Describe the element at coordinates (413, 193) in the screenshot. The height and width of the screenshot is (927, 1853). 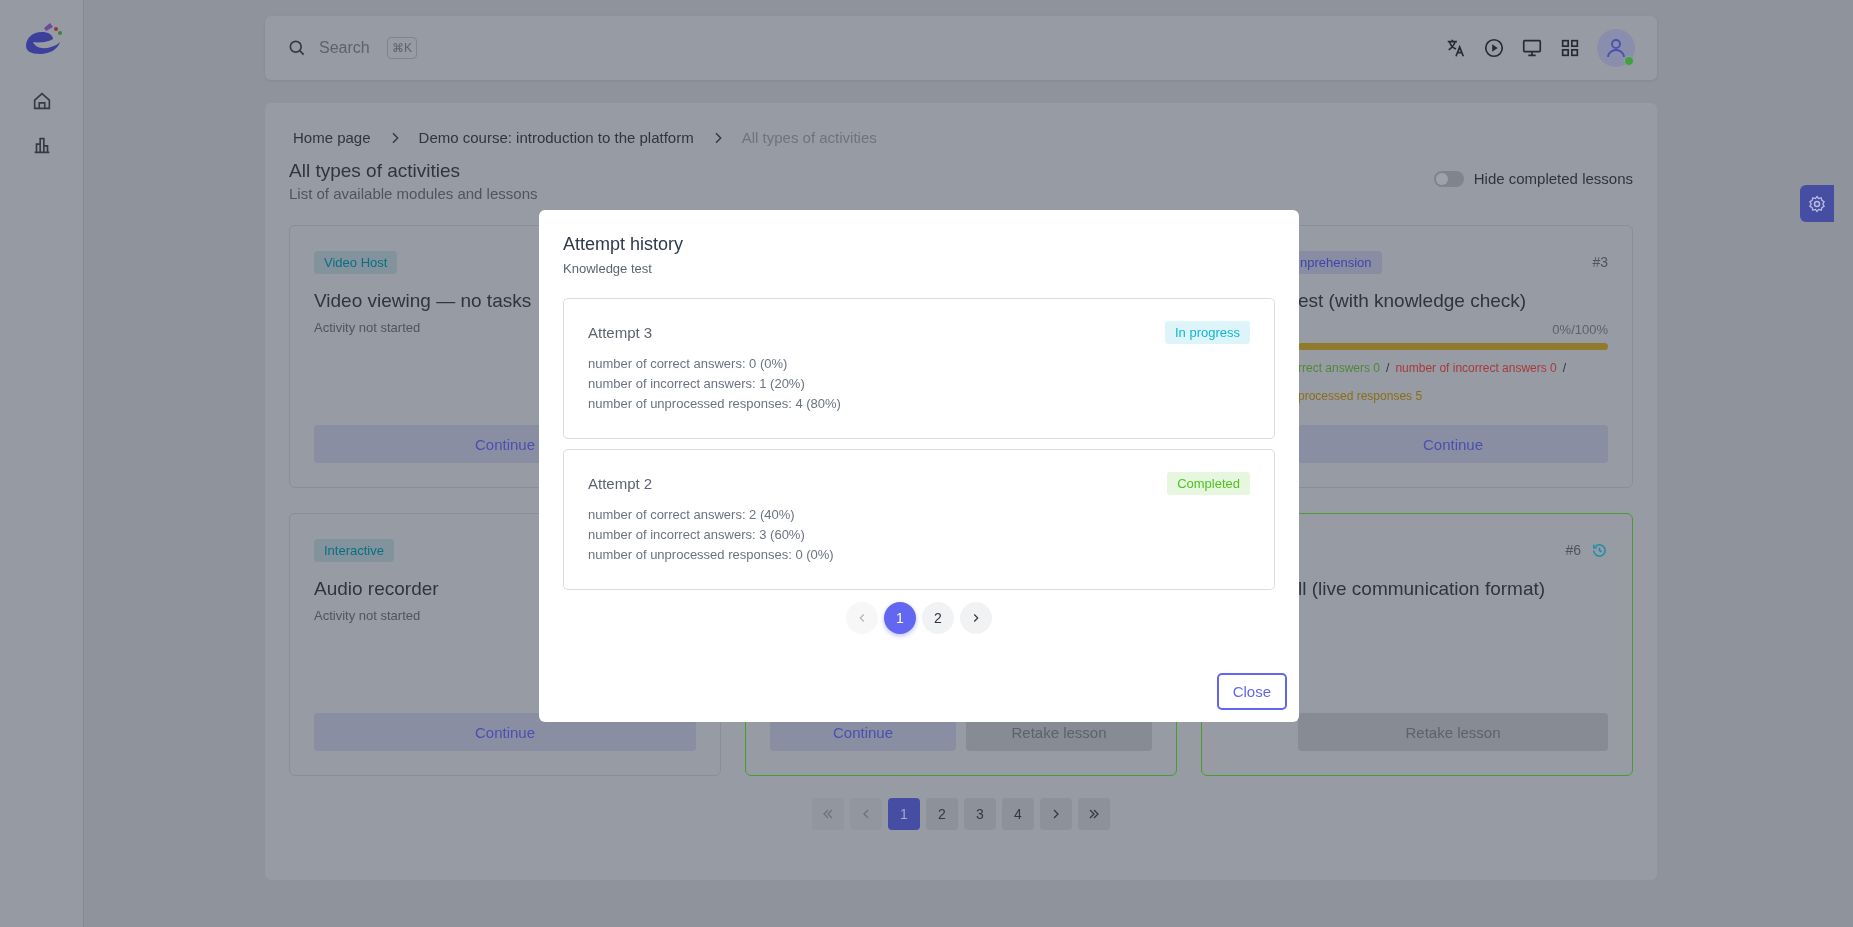
I see `page-subtitle: List of available modules and lessons` at that location.